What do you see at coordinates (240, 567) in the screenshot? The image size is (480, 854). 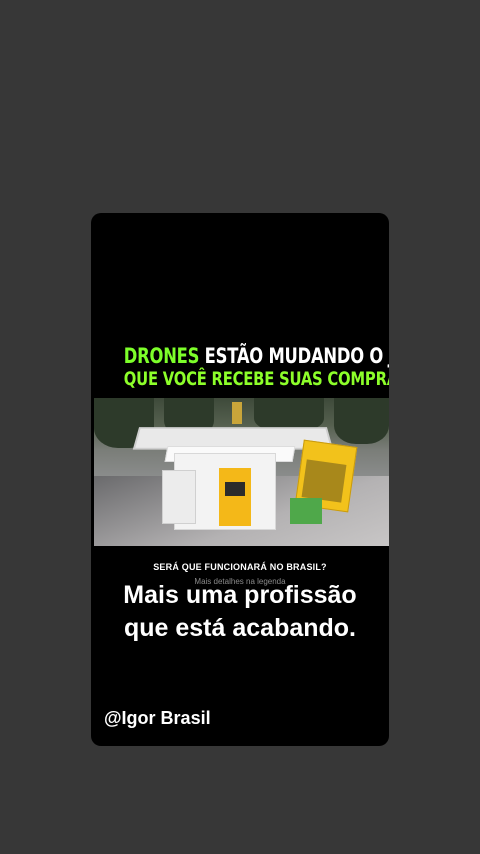 I see `question-text: SERÁ QUE FUNCIONARÁ NO BRASIL?` at bounding box center [240, 567].